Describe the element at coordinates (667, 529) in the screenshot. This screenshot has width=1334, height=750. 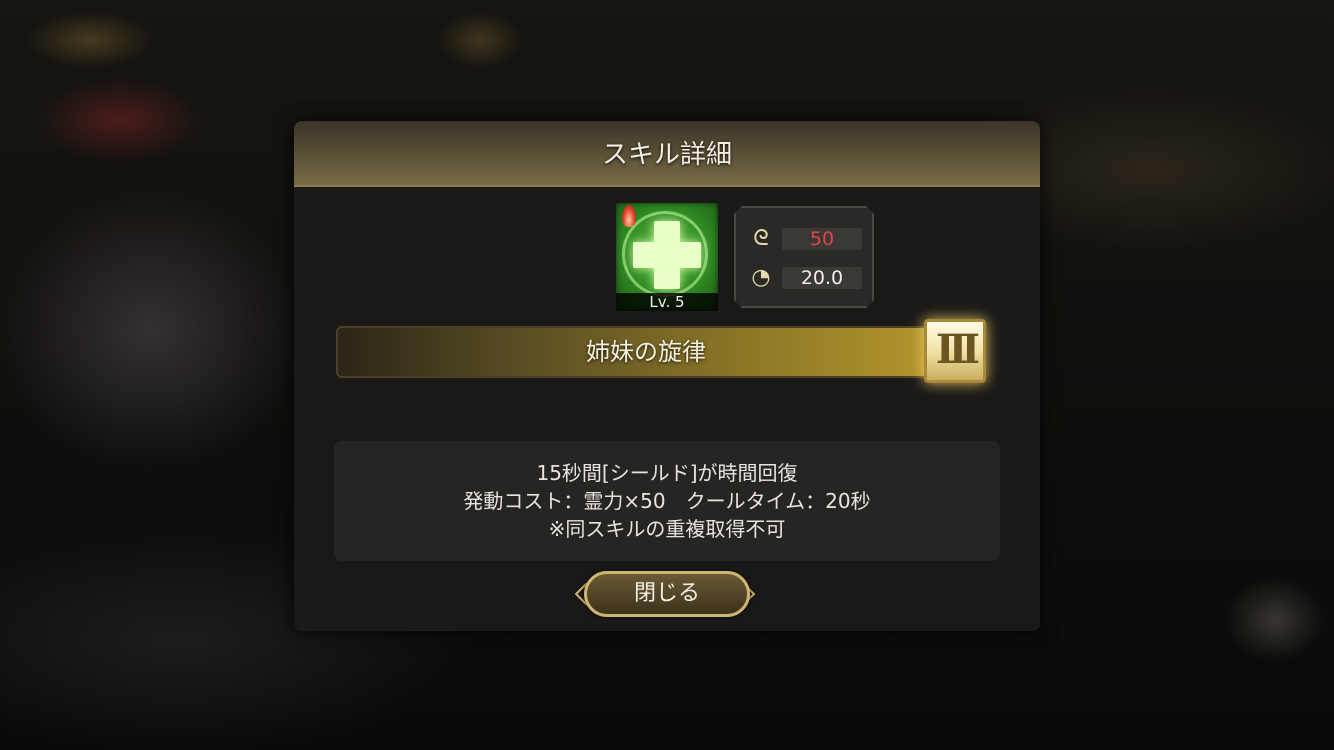
I see `description-line: ※同スキルの重複取得不可` at that location.